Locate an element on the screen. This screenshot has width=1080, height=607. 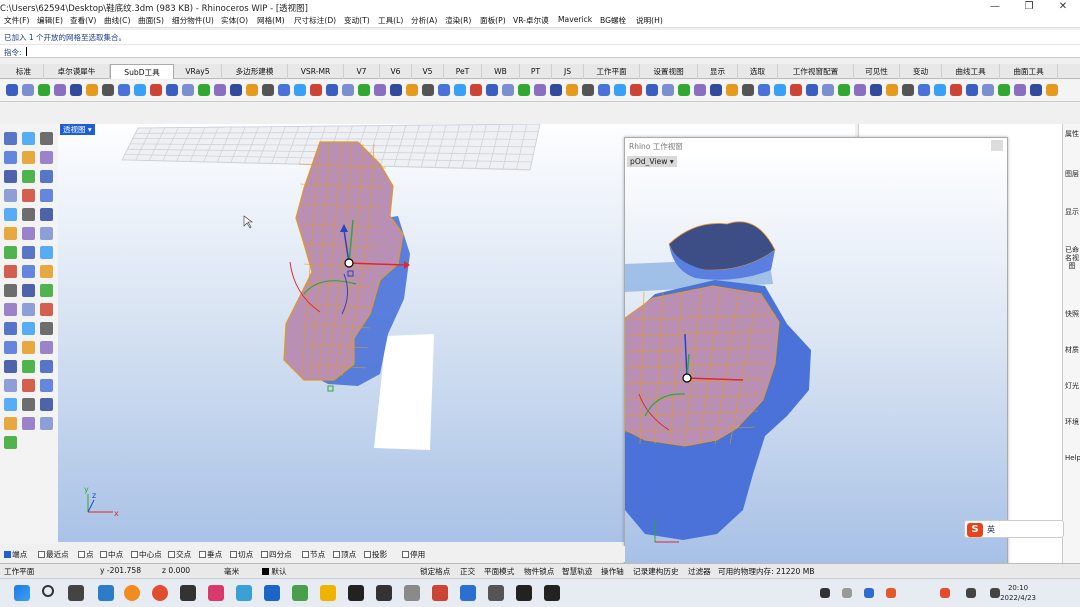
tab-curve-tools: 曲线工具 is located at coordinates (971, 71).